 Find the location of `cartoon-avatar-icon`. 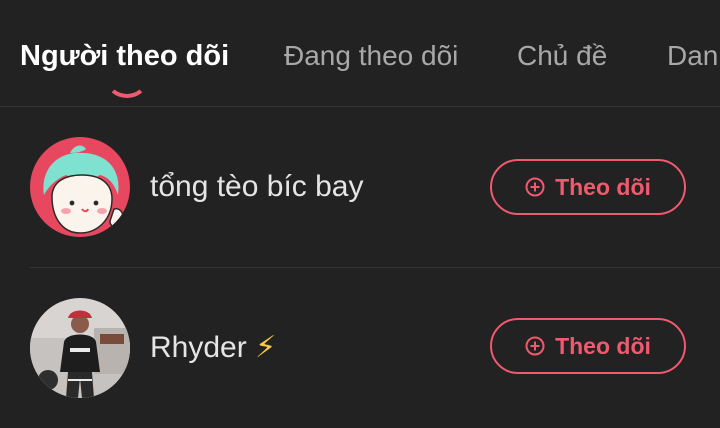

cartoon-avatar-icon is located at coordinates (80, 187).